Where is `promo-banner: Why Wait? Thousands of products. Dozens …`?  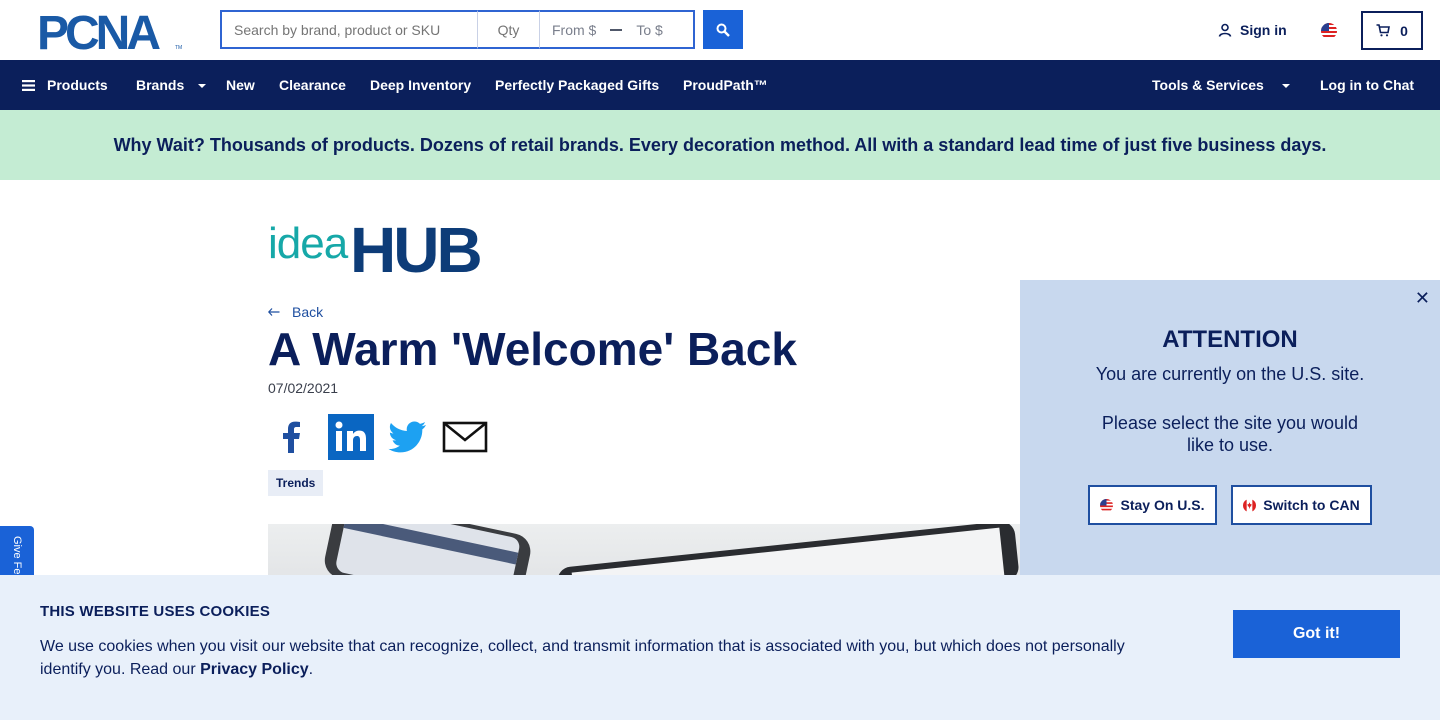
promo-banner: Why Wait? Thousands of products. Dozens … is located at coordinates (720, 145).